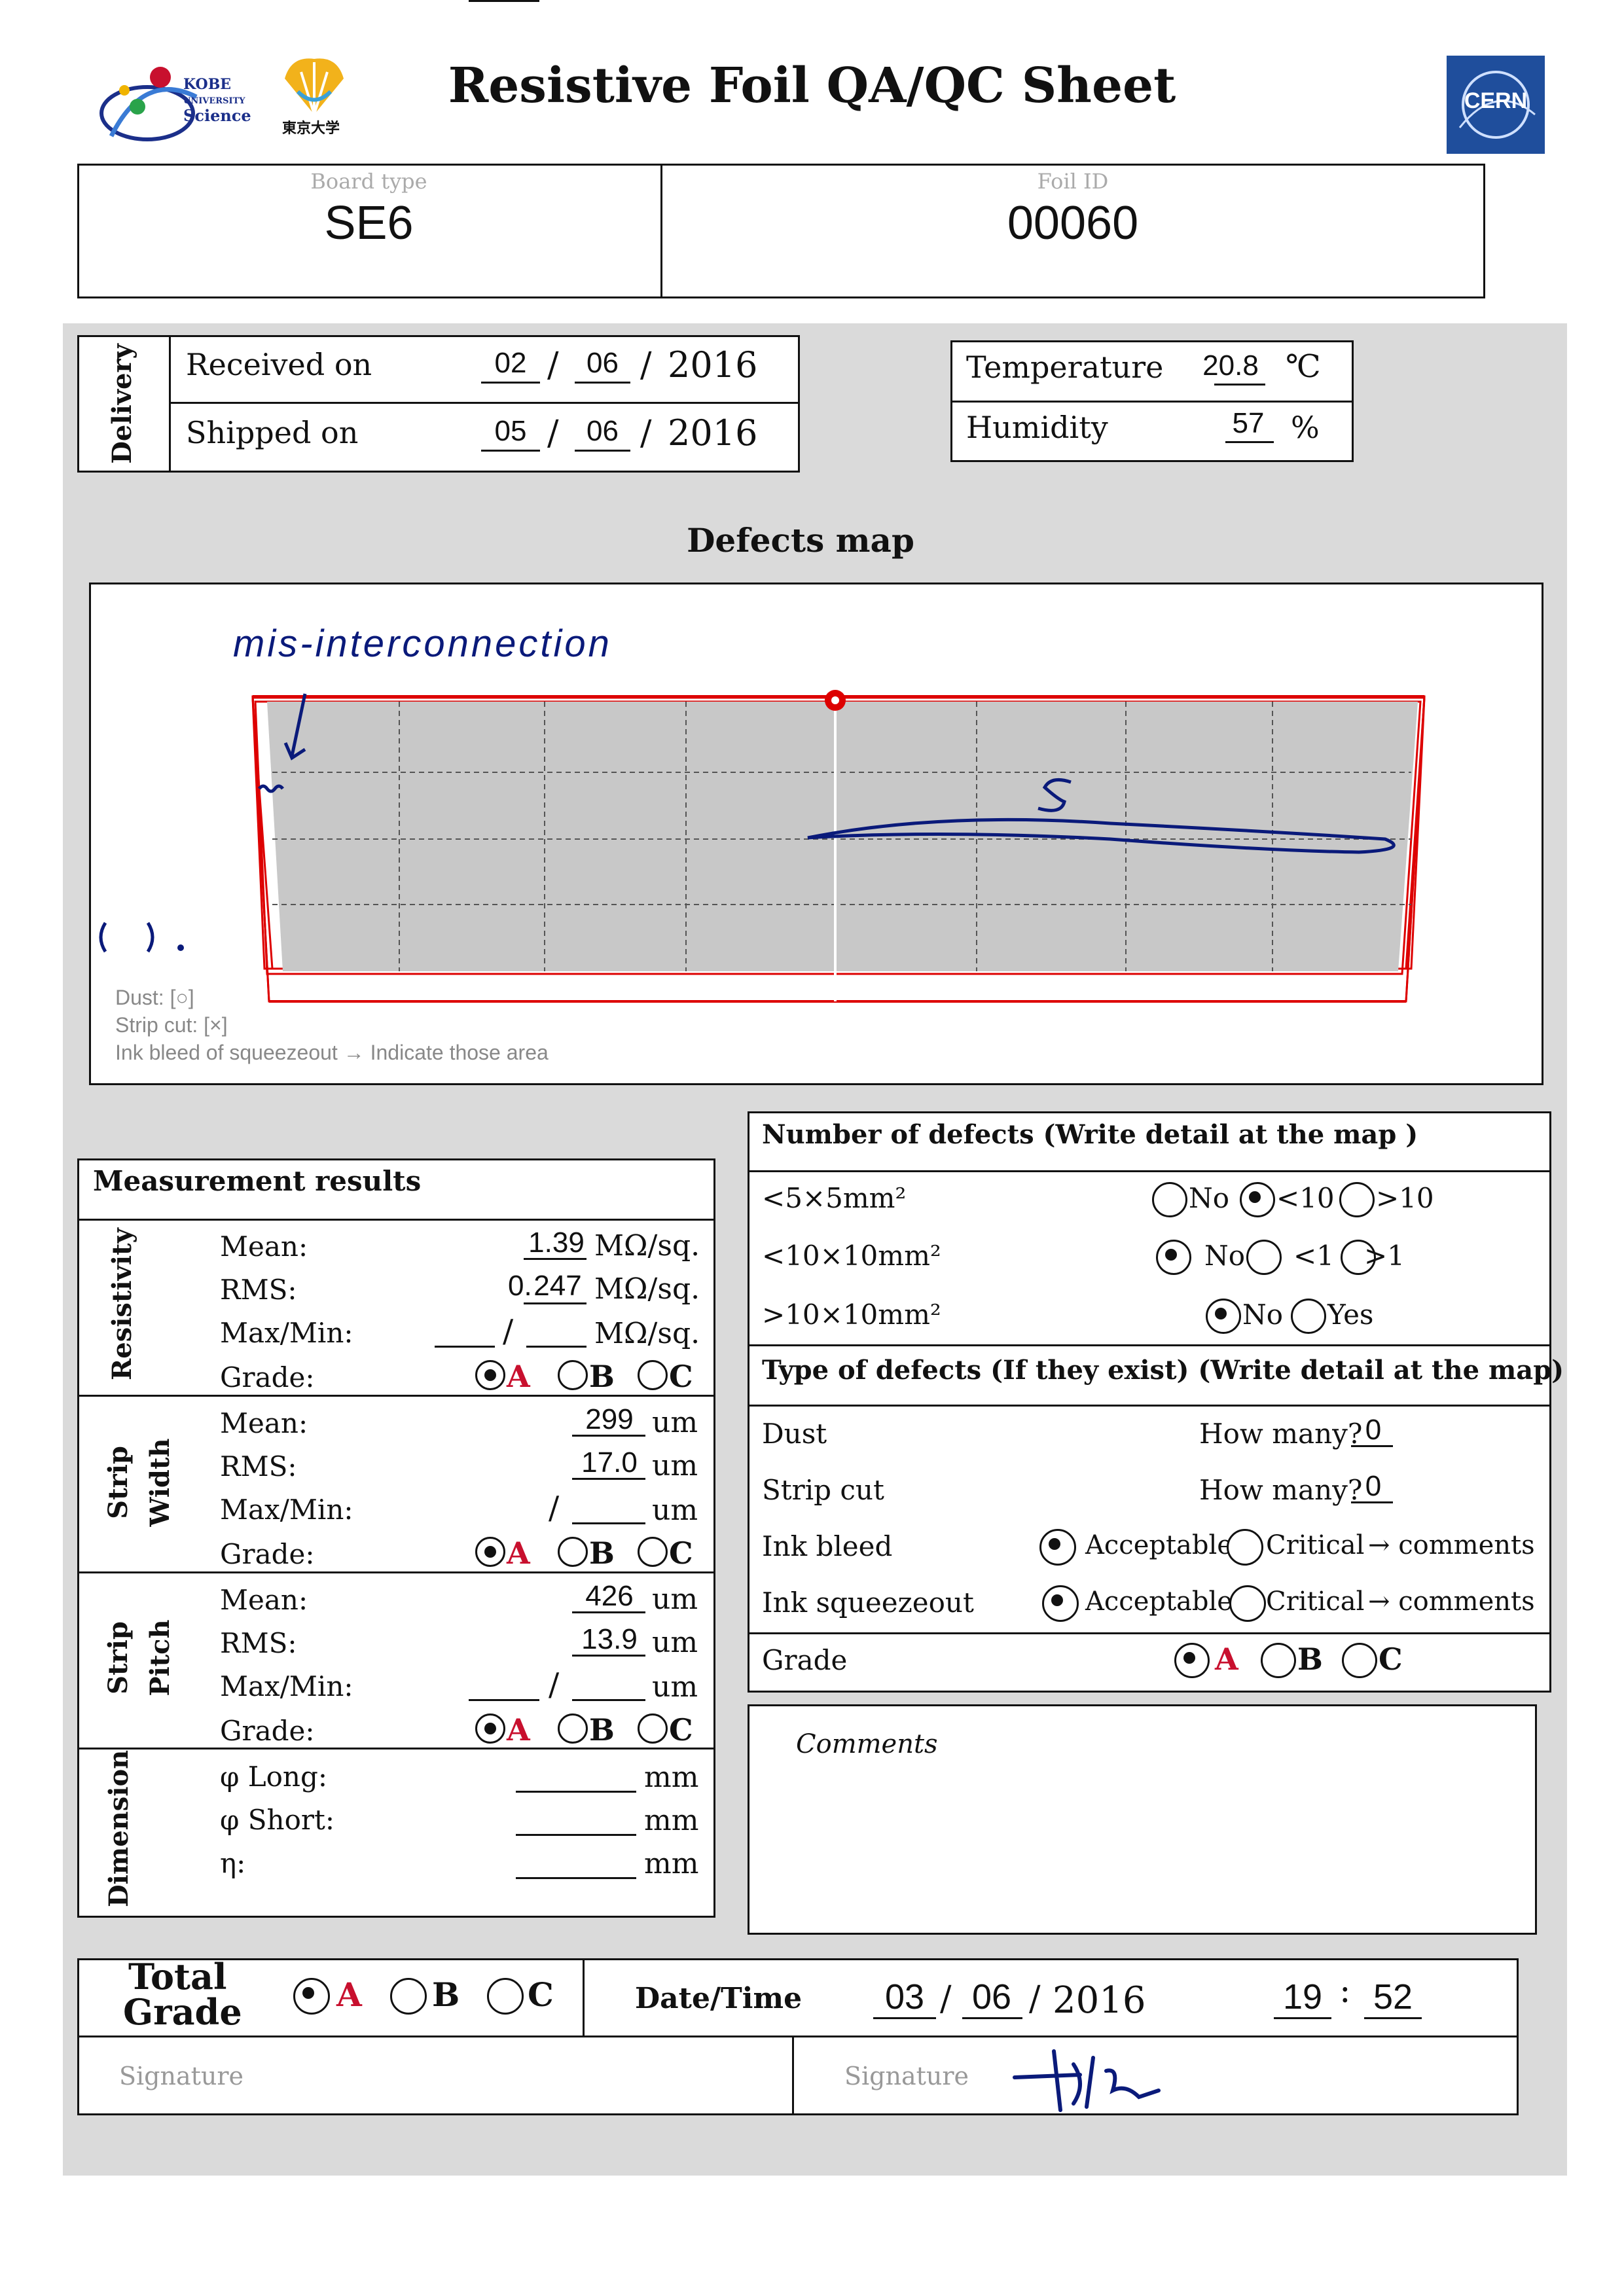 This screenshot has width=1624, height=2296. What do you see at coordinates (608, 1523) in the screenshot?
I see `strip-width-min-field` at bounding box center [608, 1523].